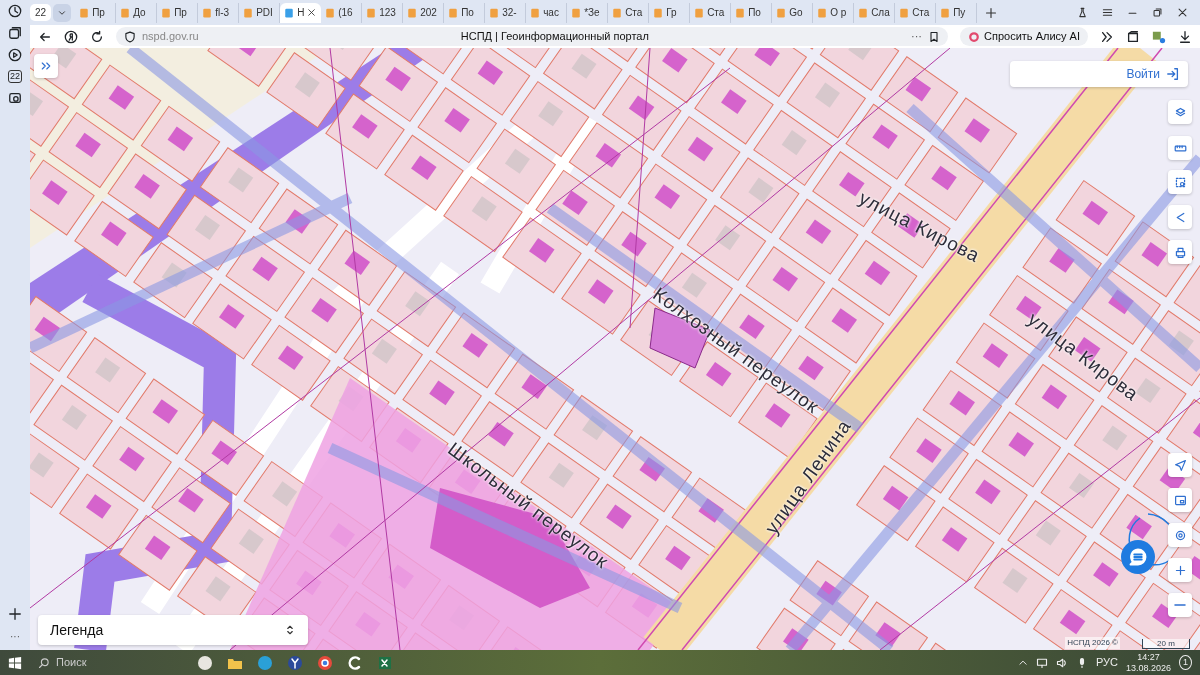  I want to click on tab-title: 202, so click(428, 13).